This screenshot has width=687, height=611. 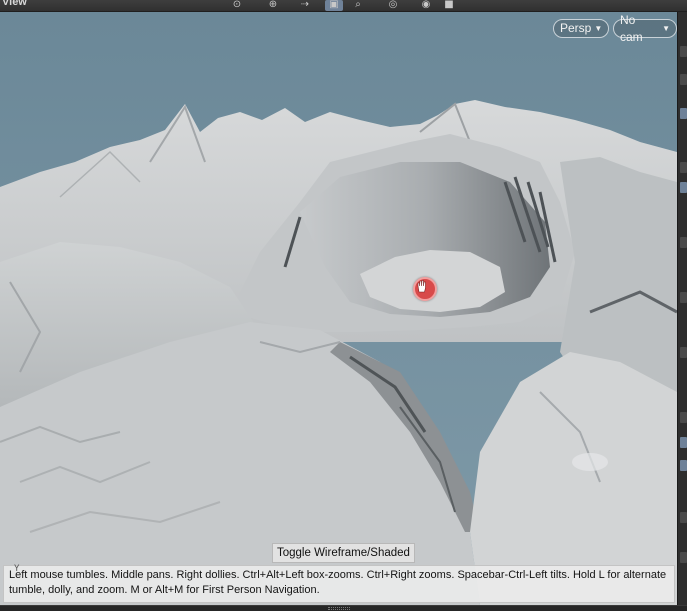 What do you see at coordinates (682, 308) in the screenshot?
I see `display-options-shelf` at bounding box center [682, 308].